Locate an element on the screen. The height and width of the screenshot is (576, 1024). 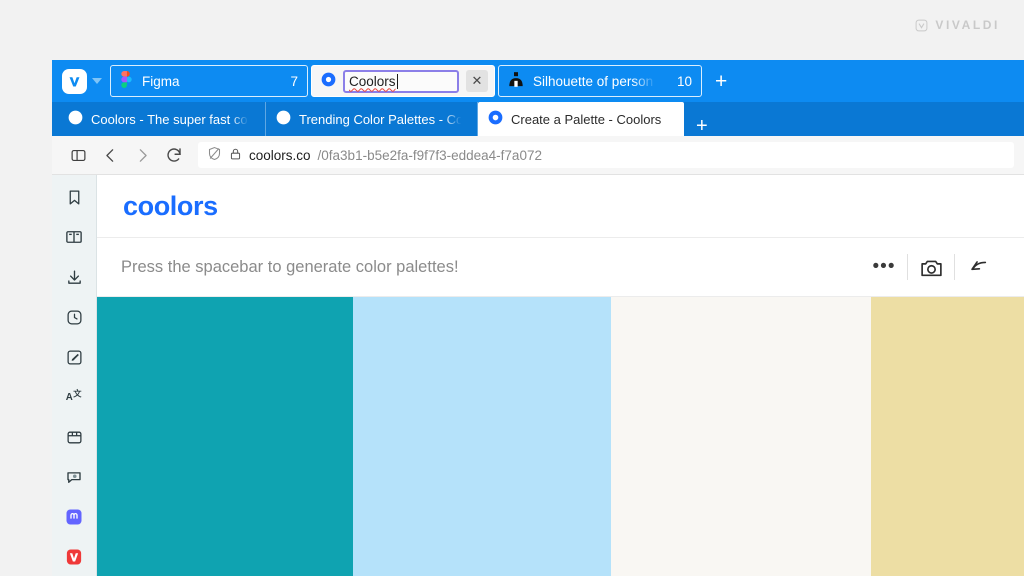
vivaldi-logo-icon is located at coordinates (74, 81).